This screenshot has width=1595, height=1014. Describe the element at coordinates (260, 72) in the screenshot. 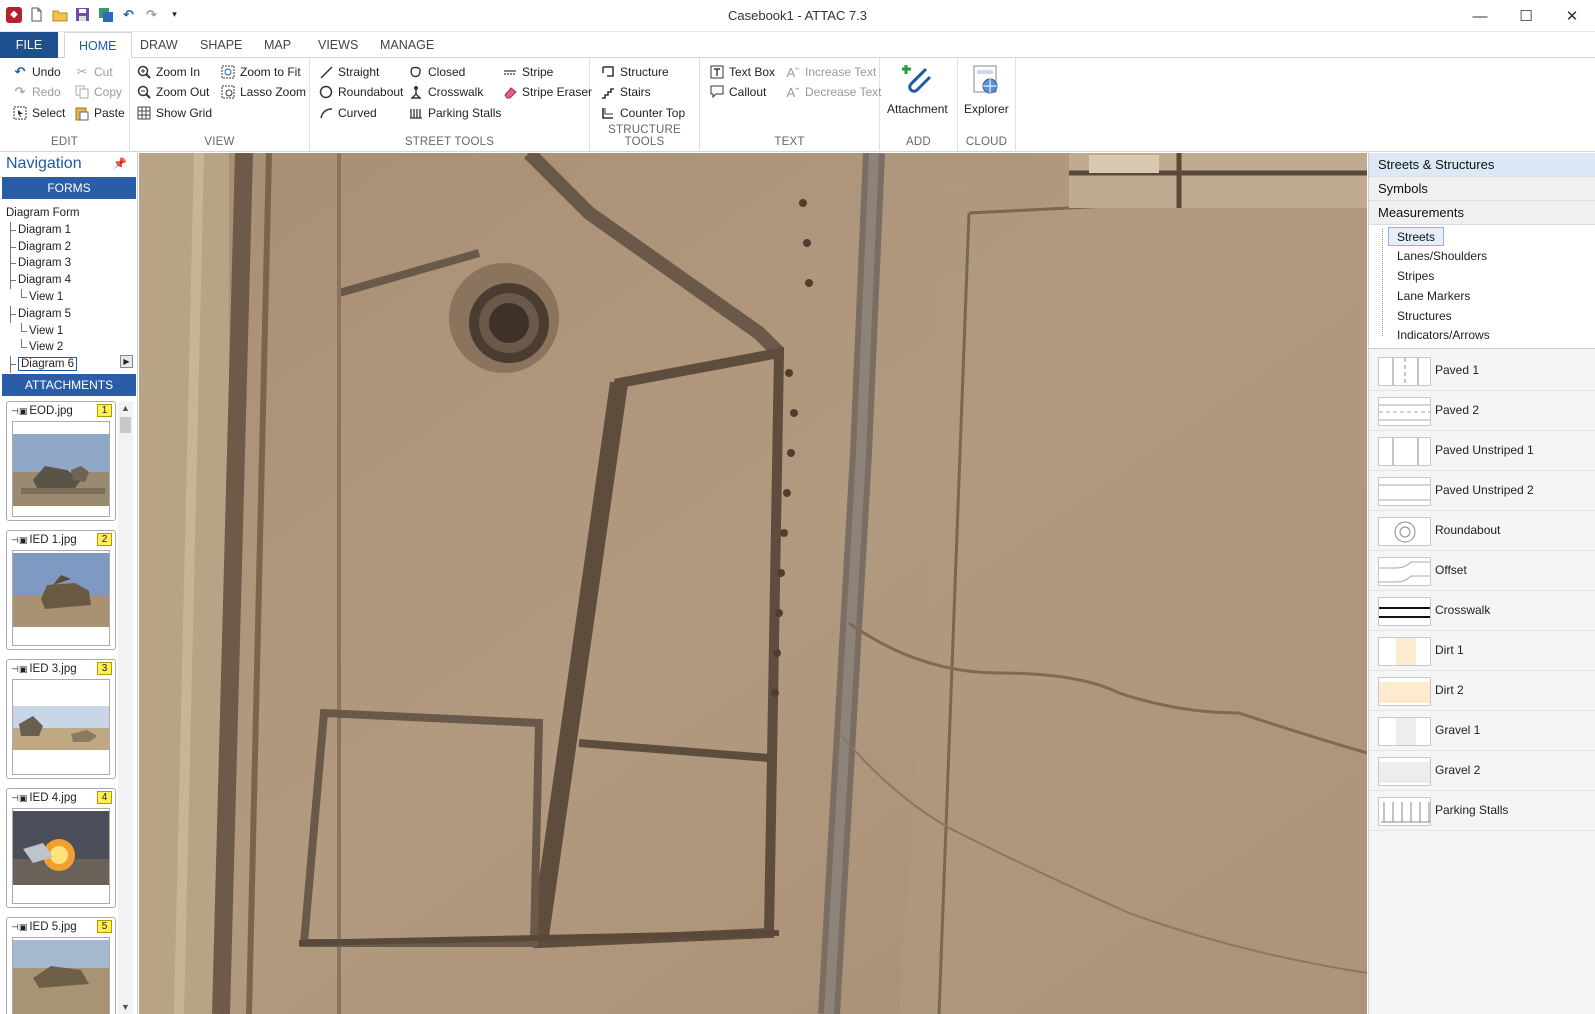

I see `zoom-to-fit-button: Zoom to Fit` at that location.